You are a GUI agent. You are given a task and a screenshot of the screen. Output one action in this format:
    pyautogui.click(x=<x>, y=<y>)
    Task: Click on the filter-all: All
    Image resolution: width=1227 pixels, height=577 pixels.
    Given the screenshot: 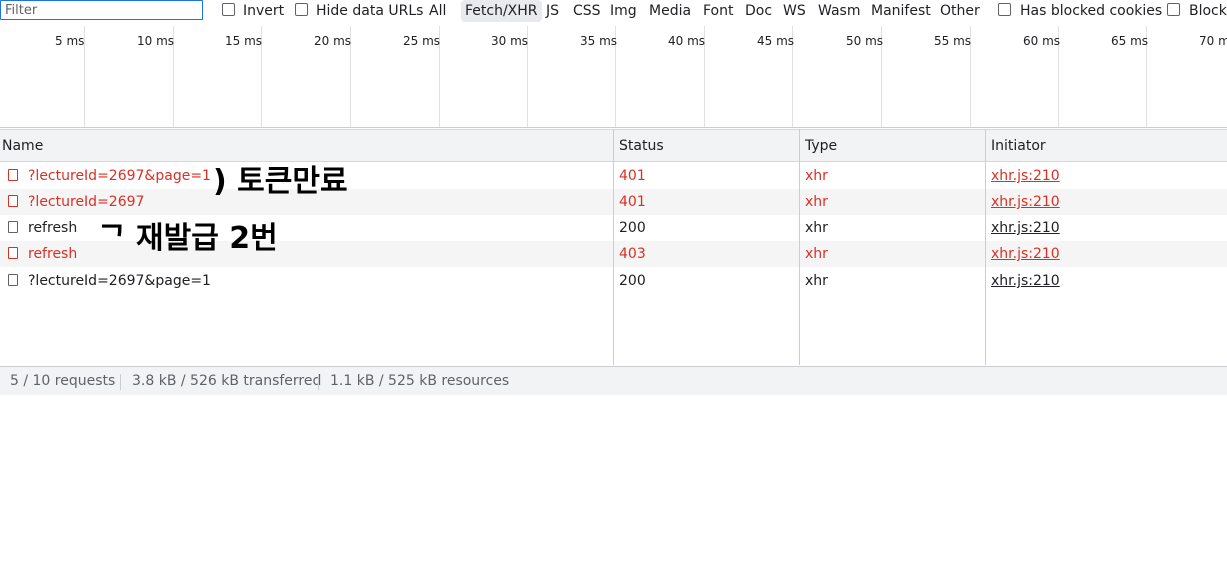 What is the action you would take?
    pyautogui.click(x=437, y=11)
    